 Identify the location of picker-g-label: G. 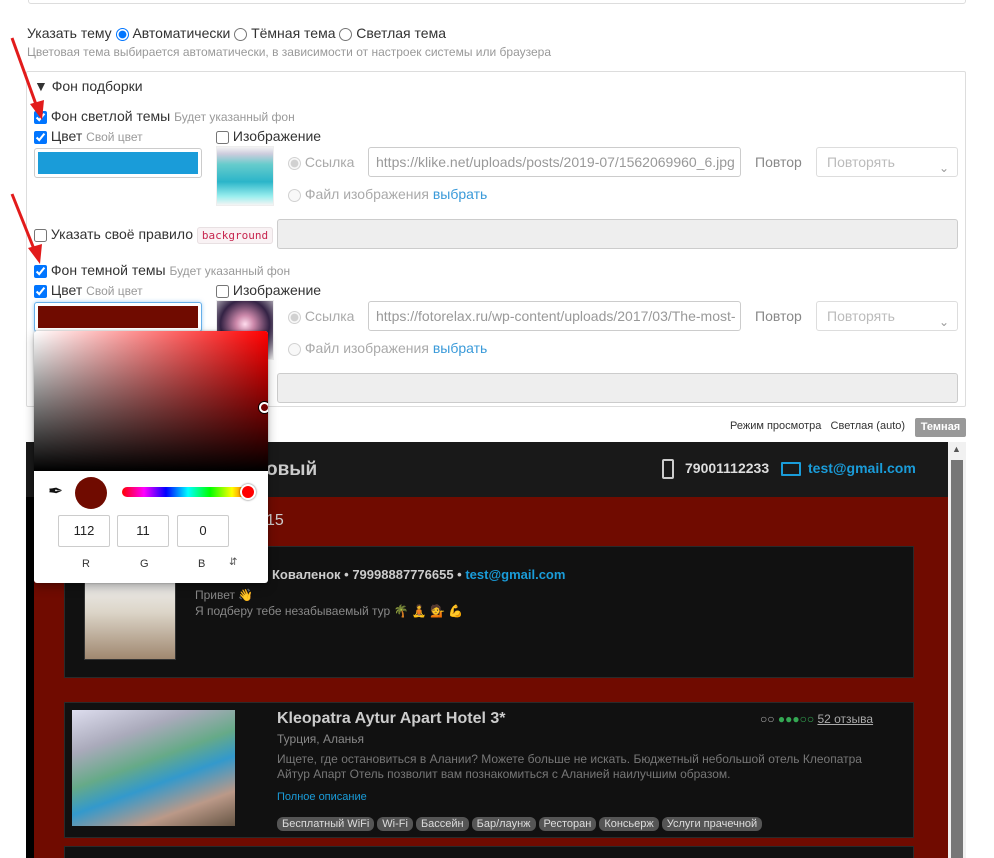
(144, 564).